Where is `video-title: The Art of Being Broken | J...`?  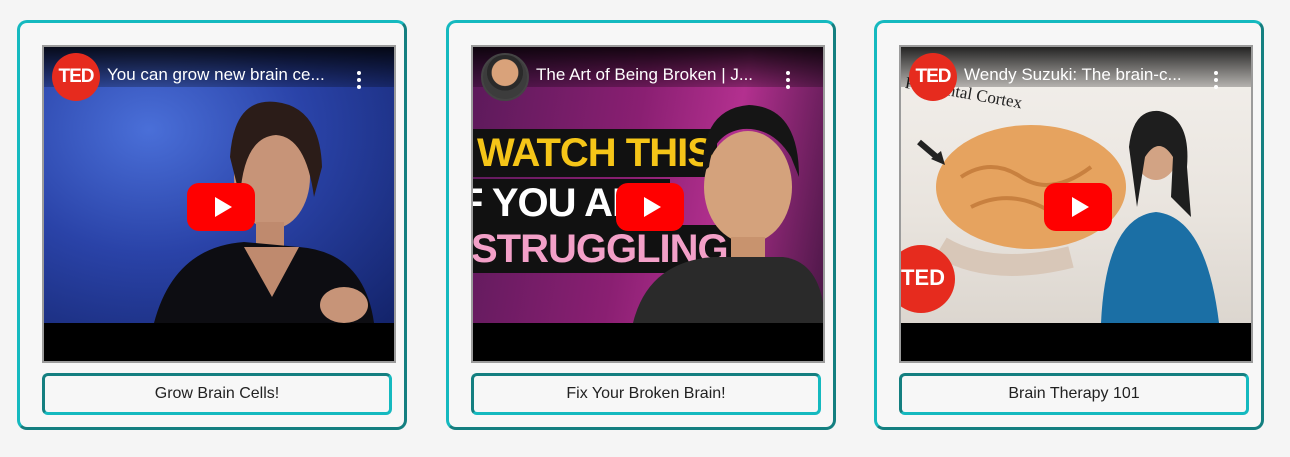
video-title: The Art of Being Broken | J... is located at coordinates (659, 75).